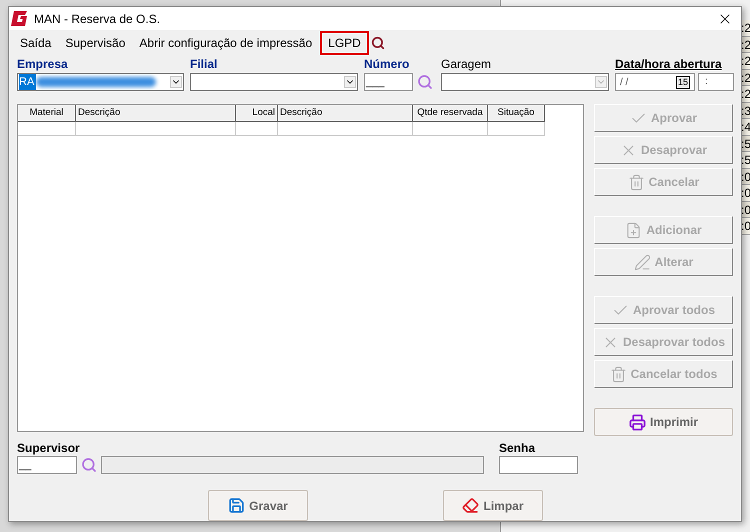 The image size is (750, 532). What do you see at coordinates (387, 64) in the screenshot?
I see `field-label: Número` at bounding box center [387, 64].